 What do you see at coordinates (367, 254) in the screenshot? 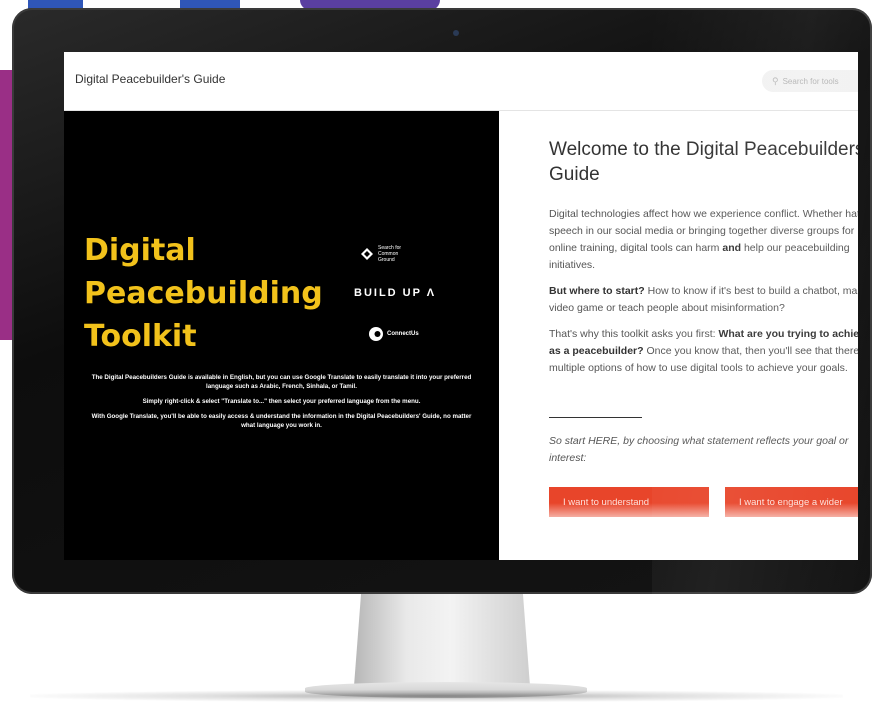
I see `diamond-icon` at bounding box center [367, 254].